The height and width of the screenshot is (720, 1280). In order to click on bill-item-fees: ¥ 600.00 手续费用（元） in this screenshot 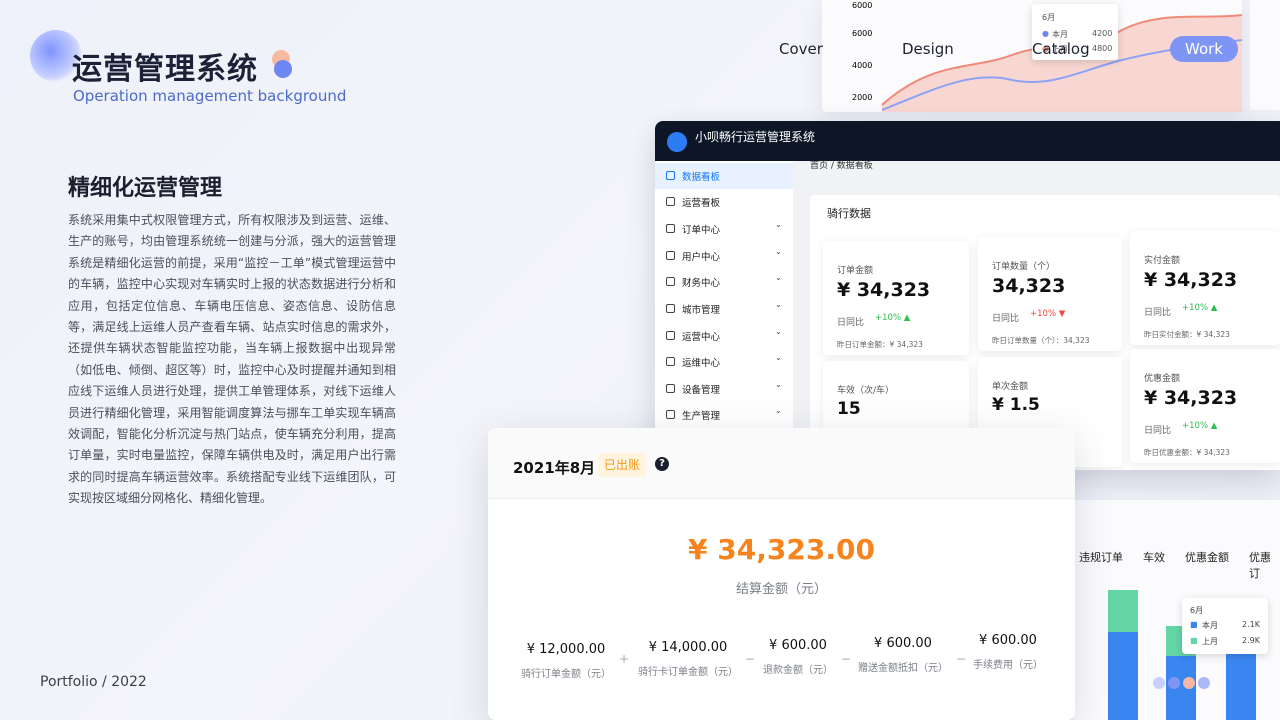, I will do `click(1008, 652)`.